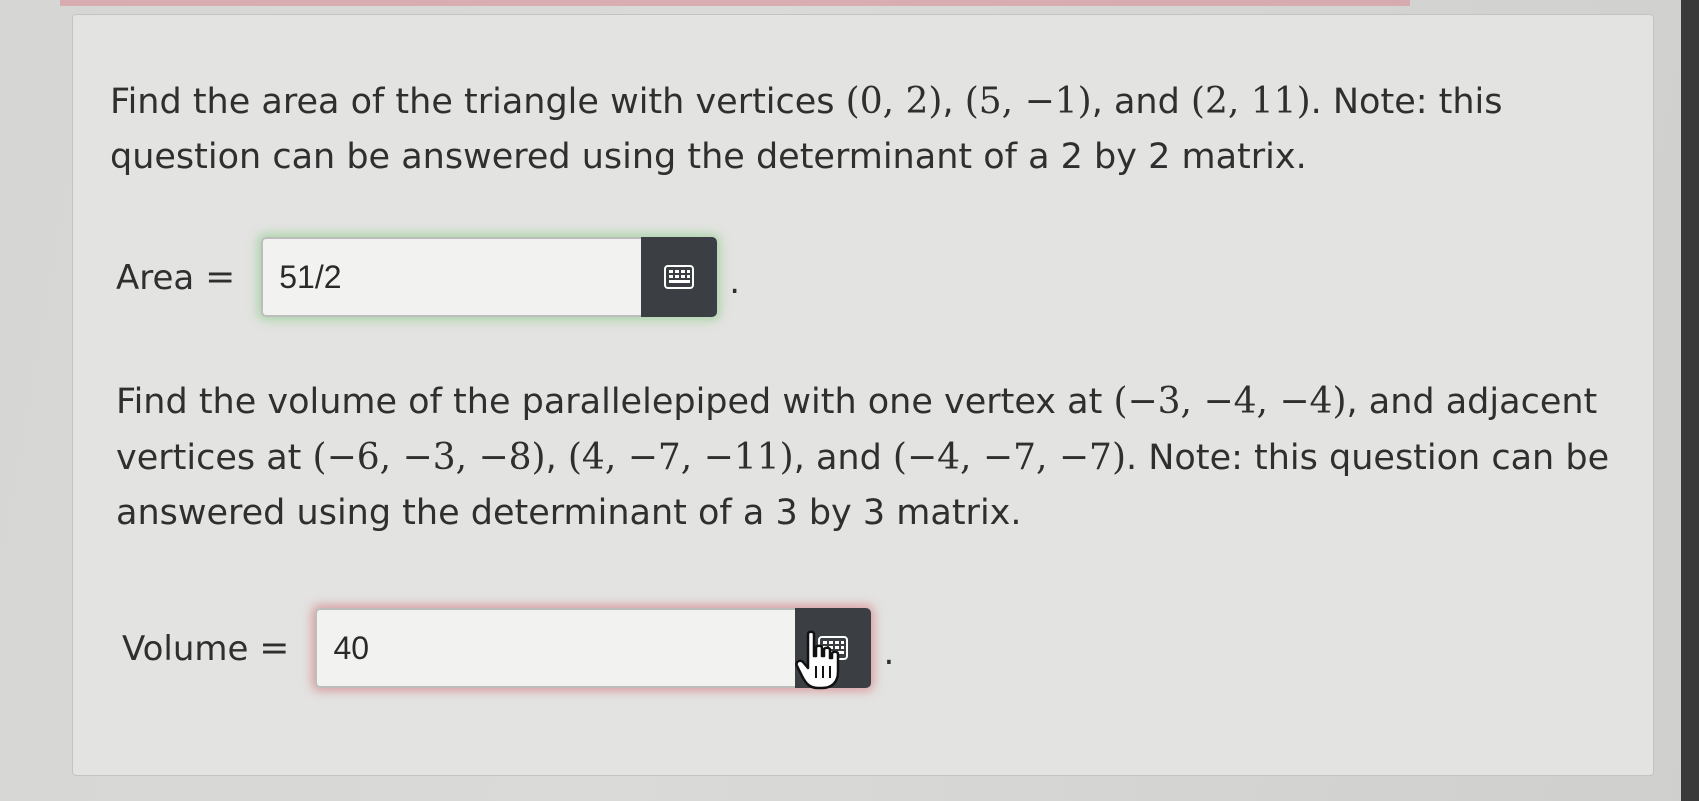 Image resolution: width=1699 pixels, height=801 pixels. I want to click on window-edge, so click(1690, 400).